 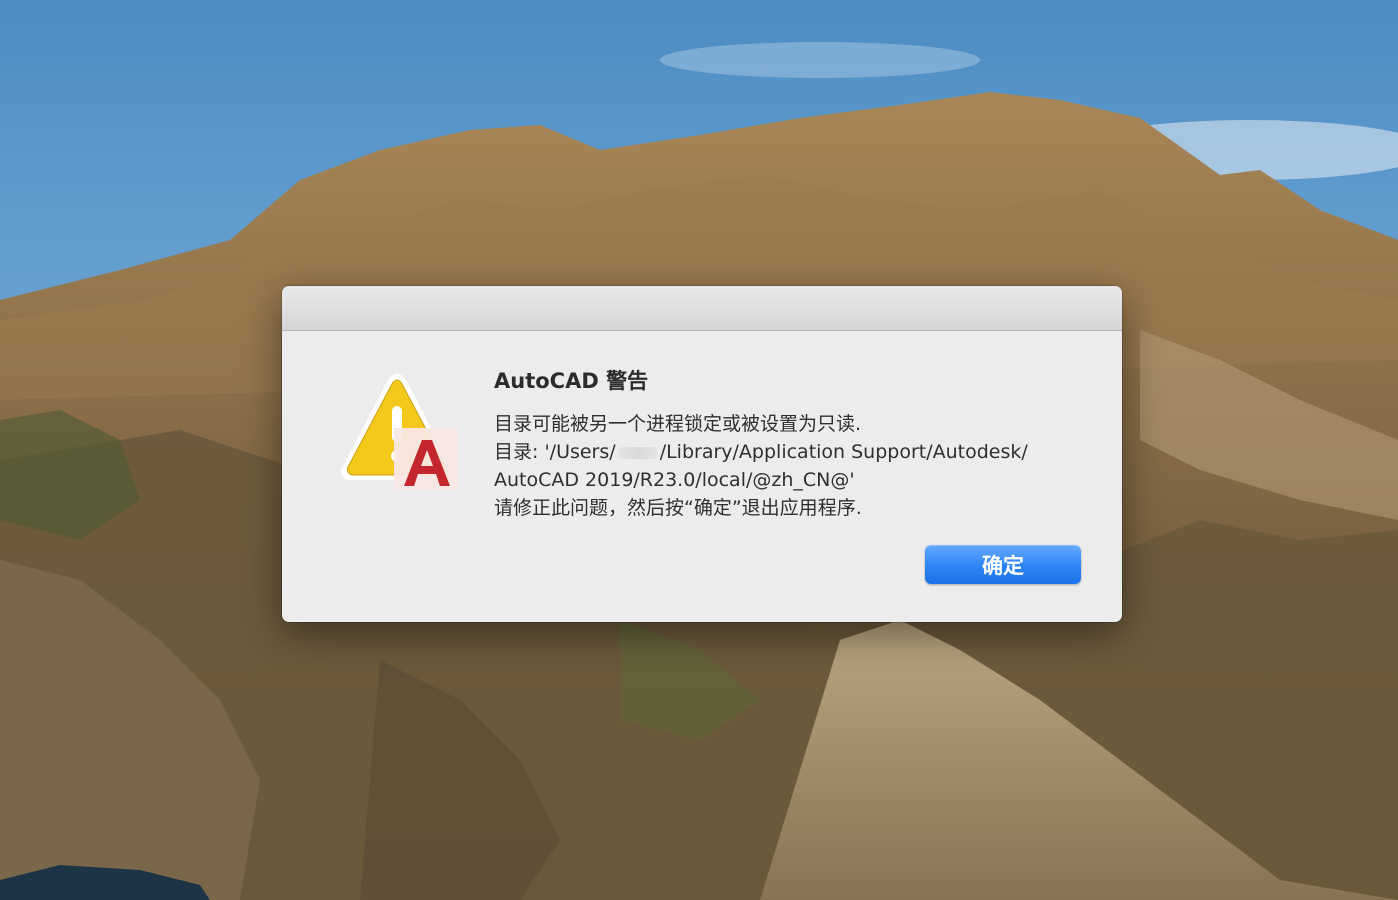 What do you see at coordinates (678, 424) in the screenshot?
I see `message-line-1: 目录可能被另一个进程锁定或被设置为只读.` at bounding box center [678, 424].